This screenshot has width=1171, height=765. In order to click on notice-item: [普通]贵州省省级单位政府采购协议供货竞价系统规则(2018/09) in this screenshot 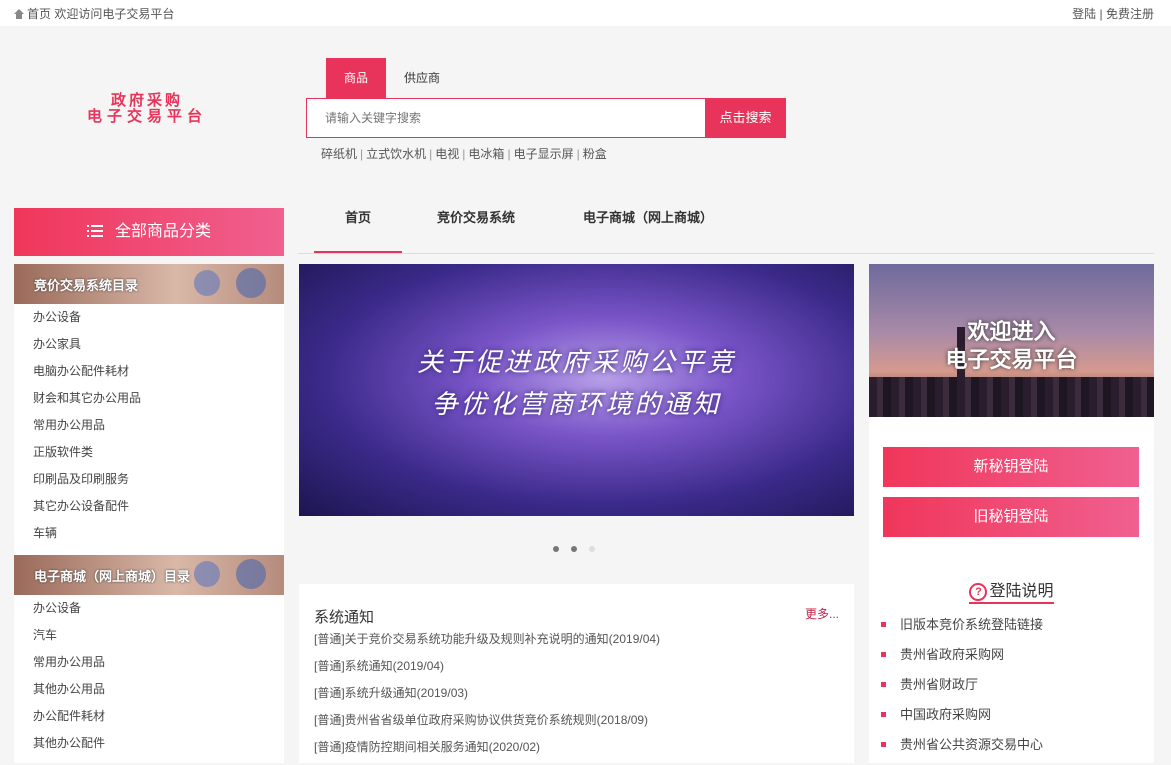, I will do `click(487, 724)`.